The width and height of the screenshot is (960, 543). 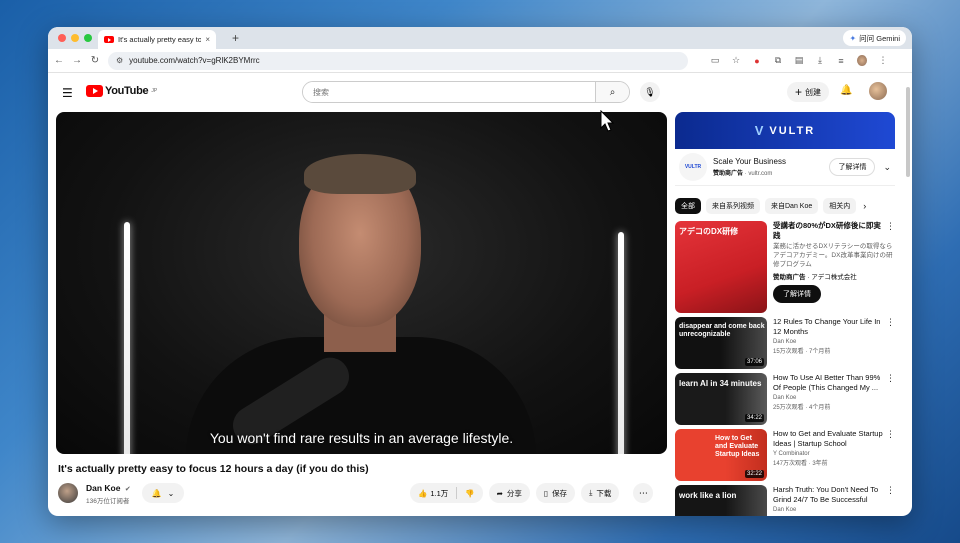 What do you see at coordinates (721, 267) in the screenshot?
I see `sponsored-thumbnail: アデコのDX研修` at bounding box center [721, 267].